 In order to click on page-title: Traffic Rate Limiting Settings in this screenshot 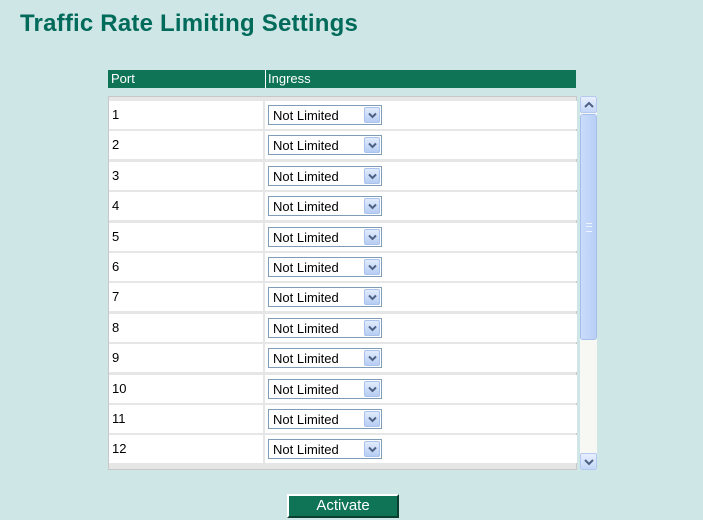, I will do `click(189, 23)`.